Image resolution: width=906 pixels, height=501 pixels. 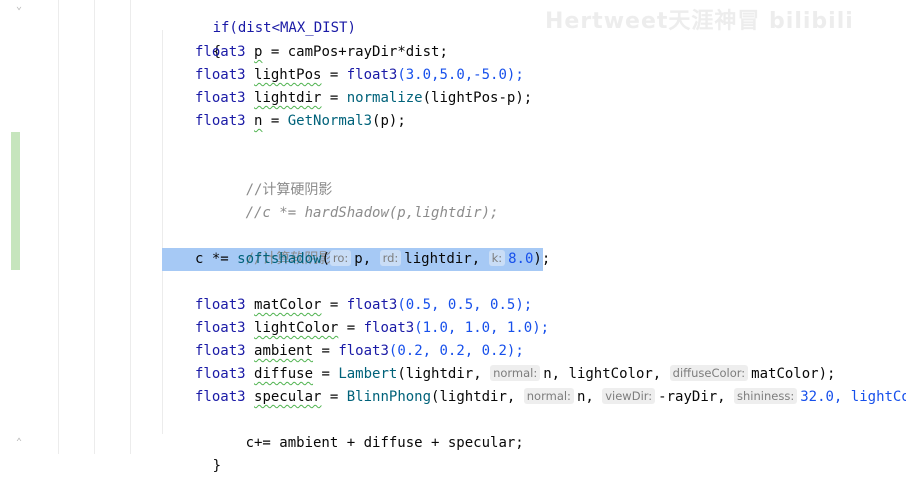 What do you see at coordinates (284, 351) in the screenshot?
I see `variable-name: ambient` at bounding box center [284, 351].